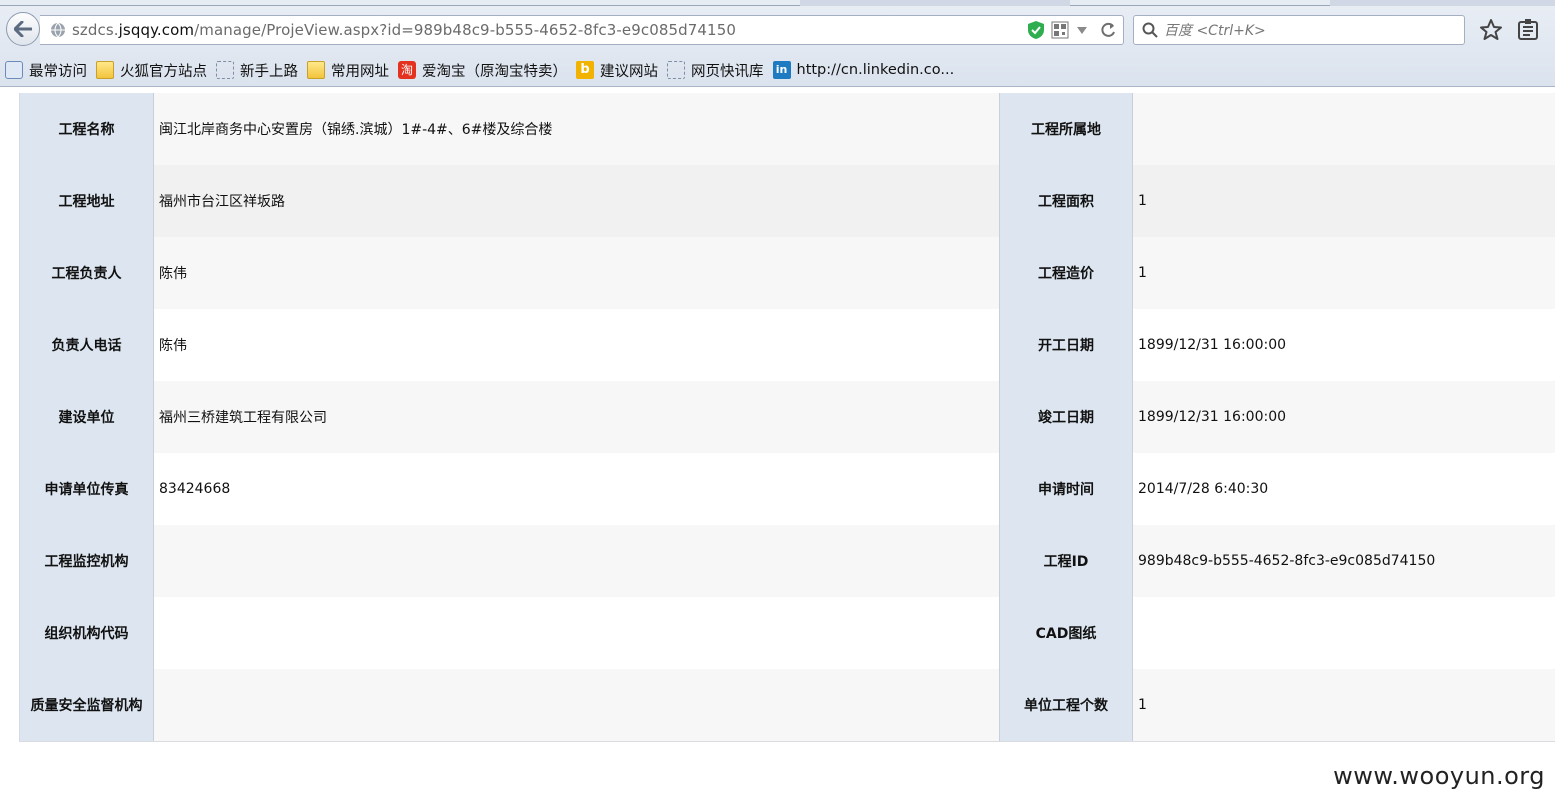 The image size is (1555, 807). I want to click on bookmark-label: 最常访问, so click(58, 71).